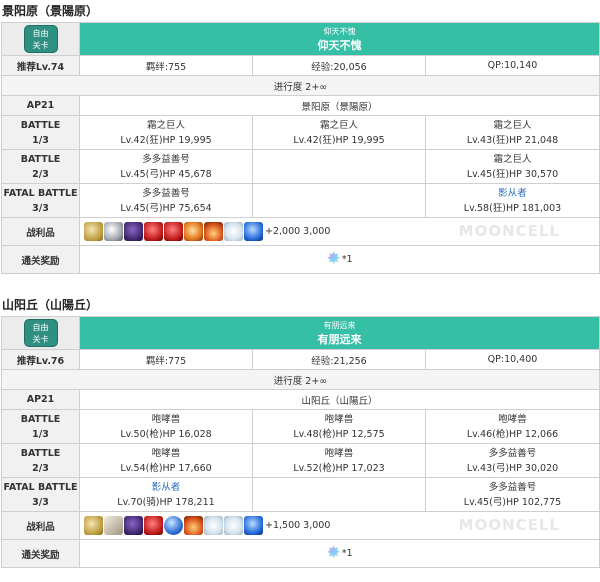 This screenshot has height=582, width=600. I want to click on enemy-cell: 霜之巨人 Lv.43(狂)HP 21,048, so click(512, 132).